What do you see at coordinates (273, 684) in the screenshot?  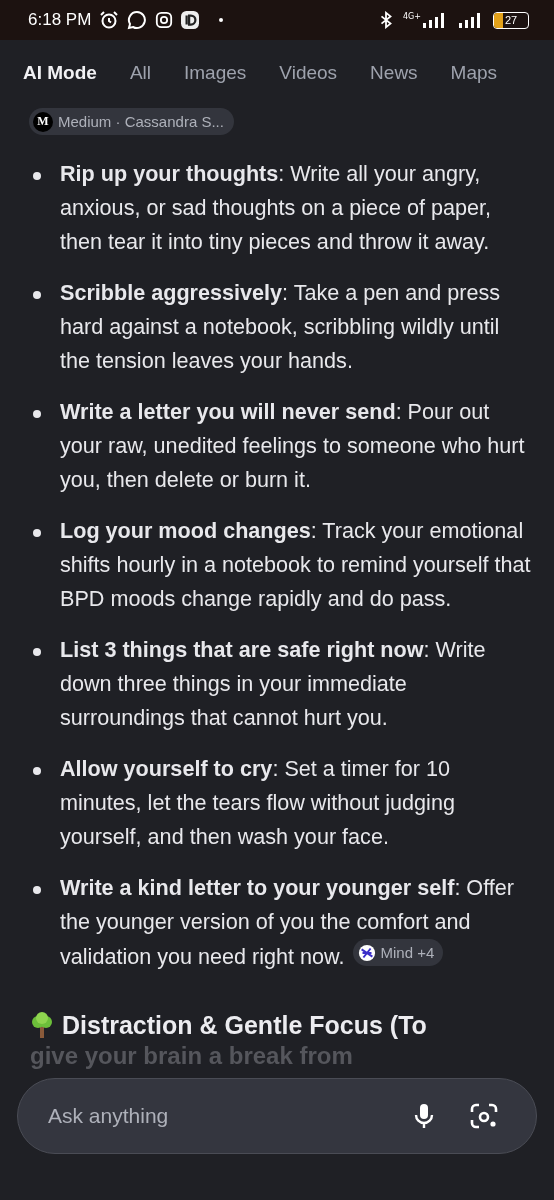 I see `list-item-text: List 3 things that are safe right now: Write down three things in your immediate surroundings that cannot hurt you.` at bounding box center [273, 684].